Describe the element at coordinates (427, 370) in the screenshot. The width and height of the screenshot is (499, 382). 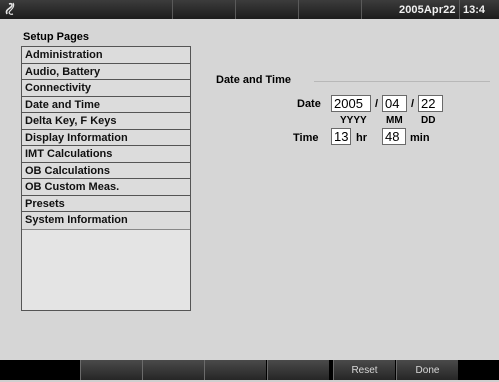
I see `done-button: Done` at that location.